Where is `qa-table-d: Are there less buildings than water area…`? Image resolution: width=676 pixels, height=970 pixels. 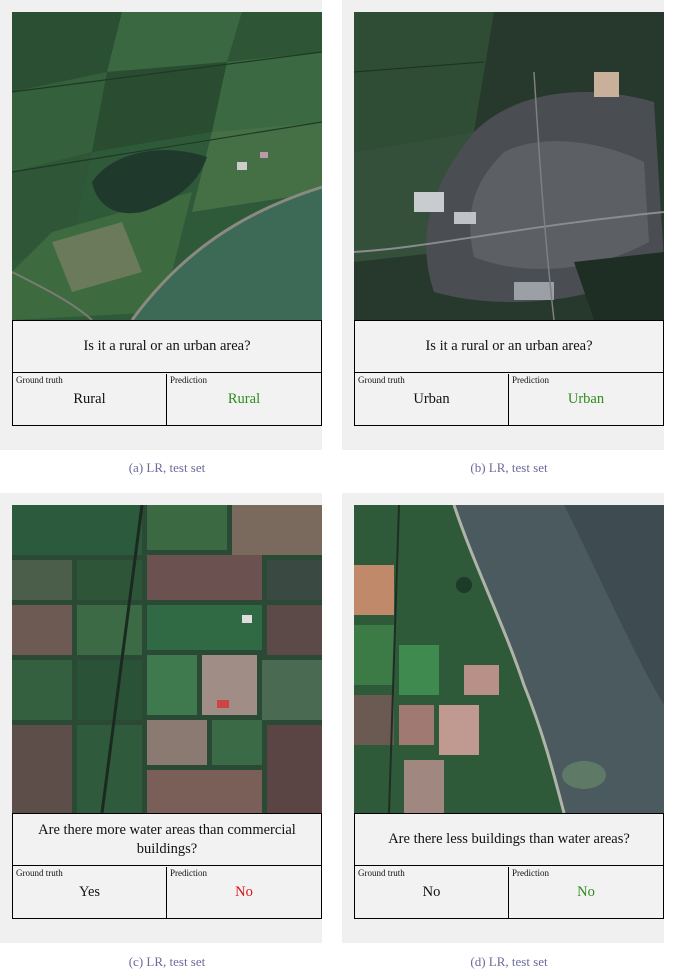
qa-table-d: Are there less buildings than water area… is located at coordinates (509, 866).